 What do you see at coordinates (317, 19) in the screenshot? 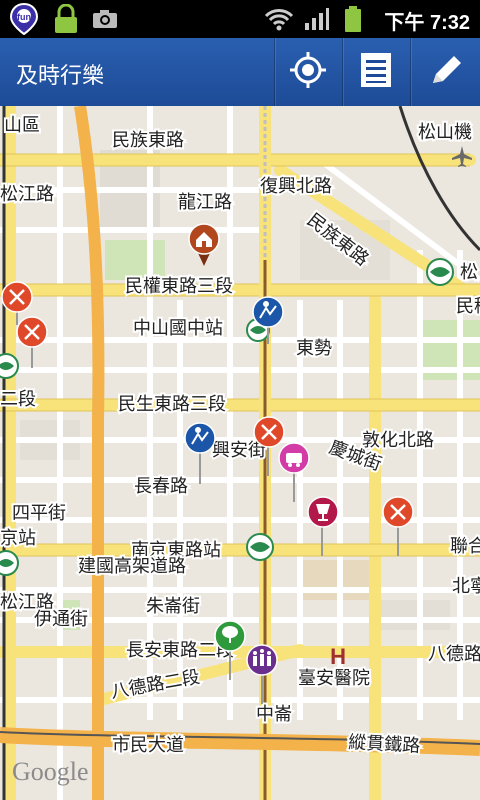
I see `signal-icon` at bounding box center [317, 19].